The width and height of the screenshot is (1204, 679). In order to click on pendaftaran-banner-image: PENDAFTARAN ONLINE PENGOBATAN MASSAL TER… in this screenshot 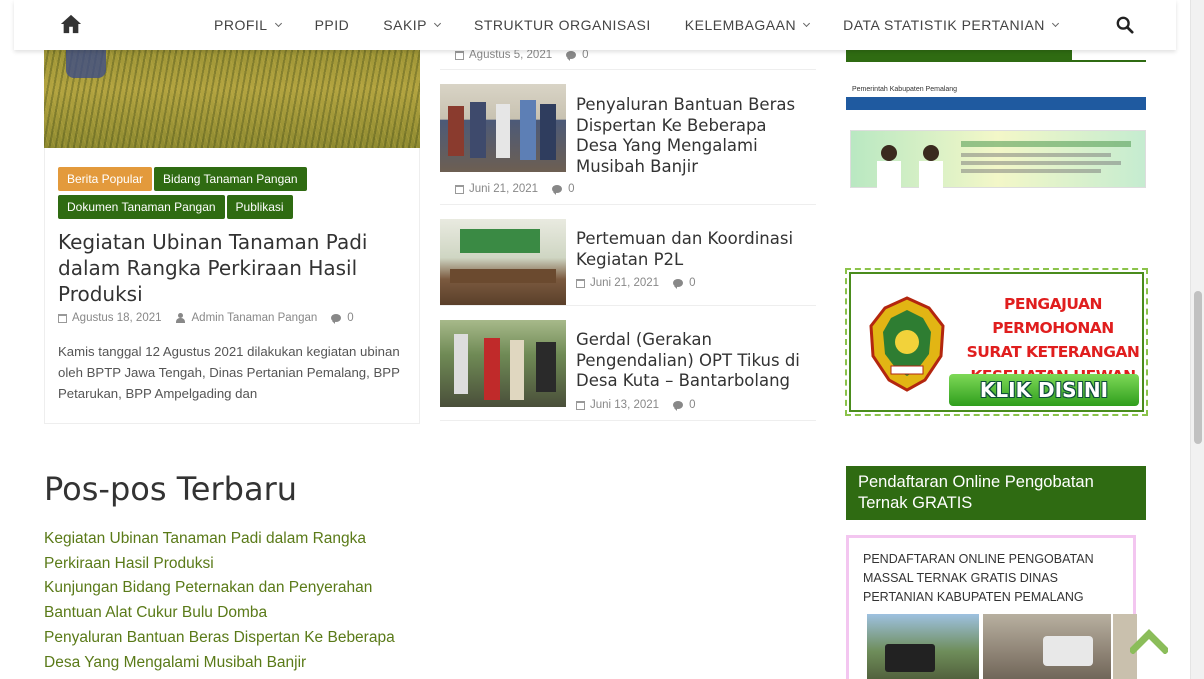, I will do `click(991, 607)`.